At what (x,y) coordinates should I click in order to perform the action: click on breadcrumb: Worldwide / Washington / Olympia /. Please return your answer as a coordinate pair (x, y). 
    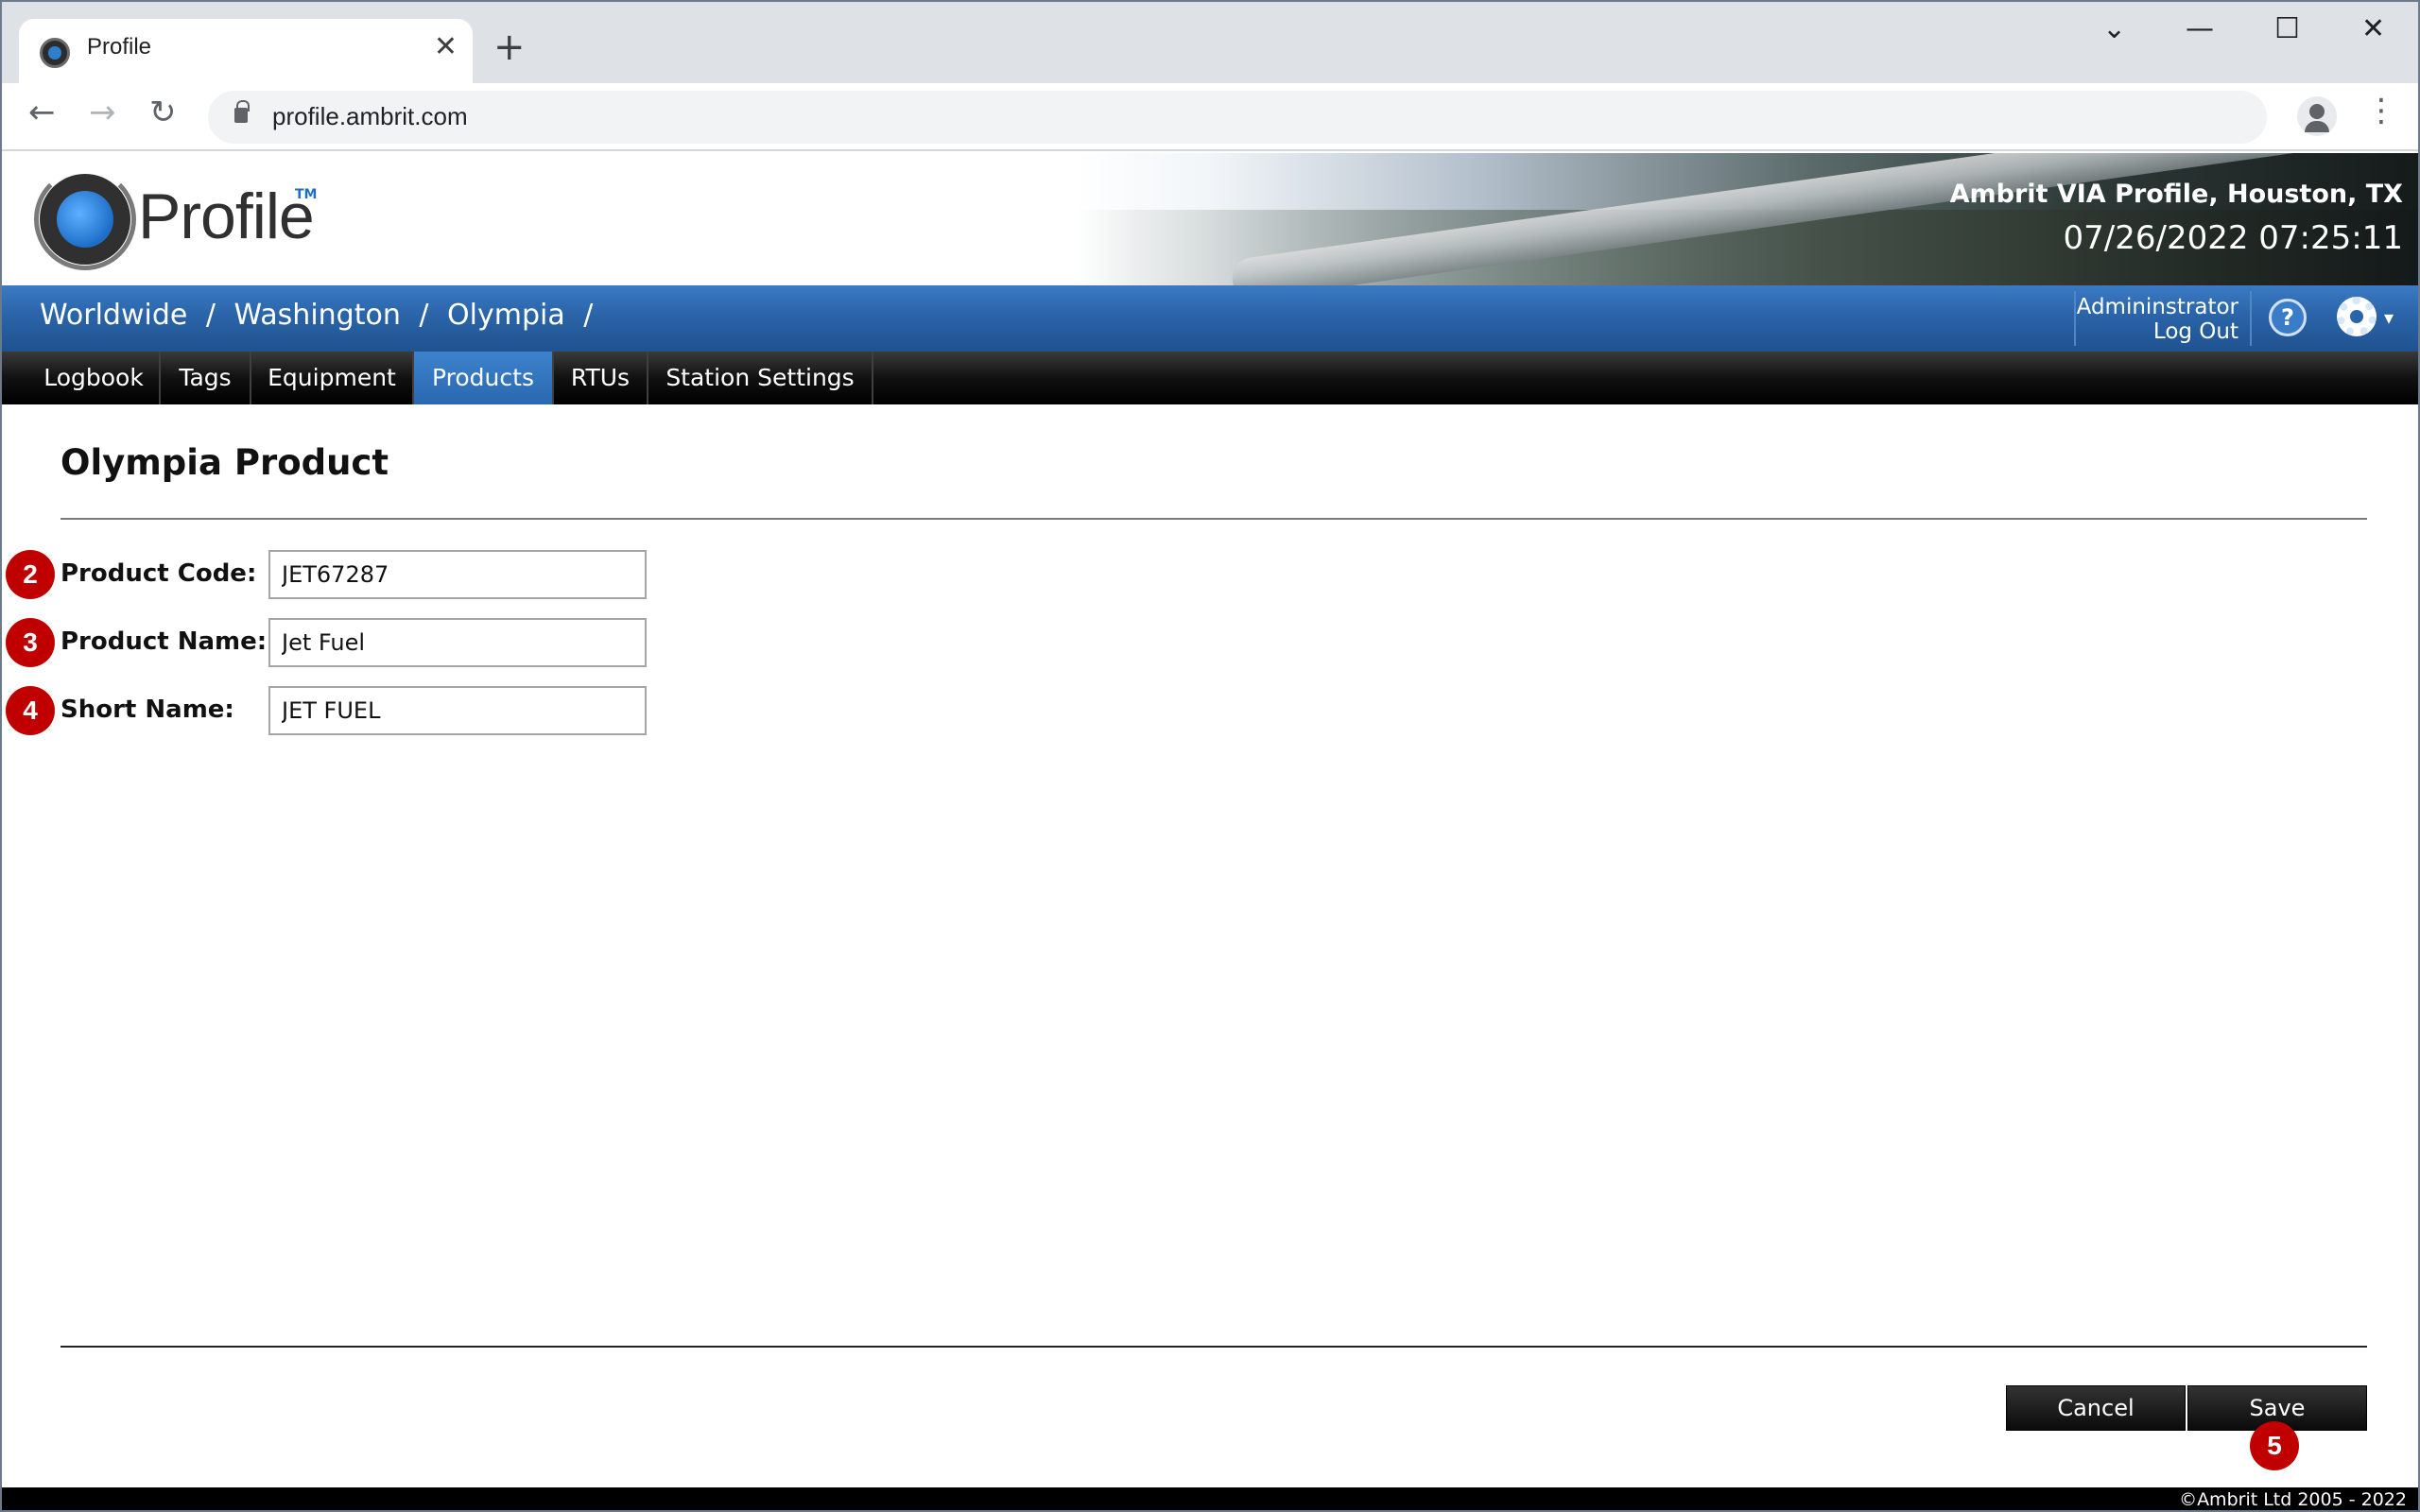
    Looking at the image, I should click on (321, 315).